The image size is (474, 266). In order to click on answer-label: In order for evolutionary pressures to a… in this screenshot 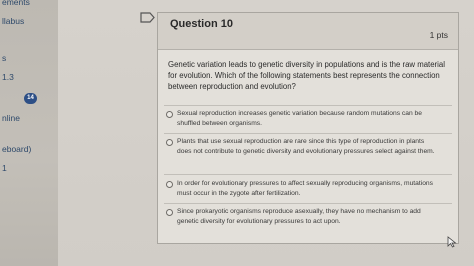, I will do `click(305, 188)`.